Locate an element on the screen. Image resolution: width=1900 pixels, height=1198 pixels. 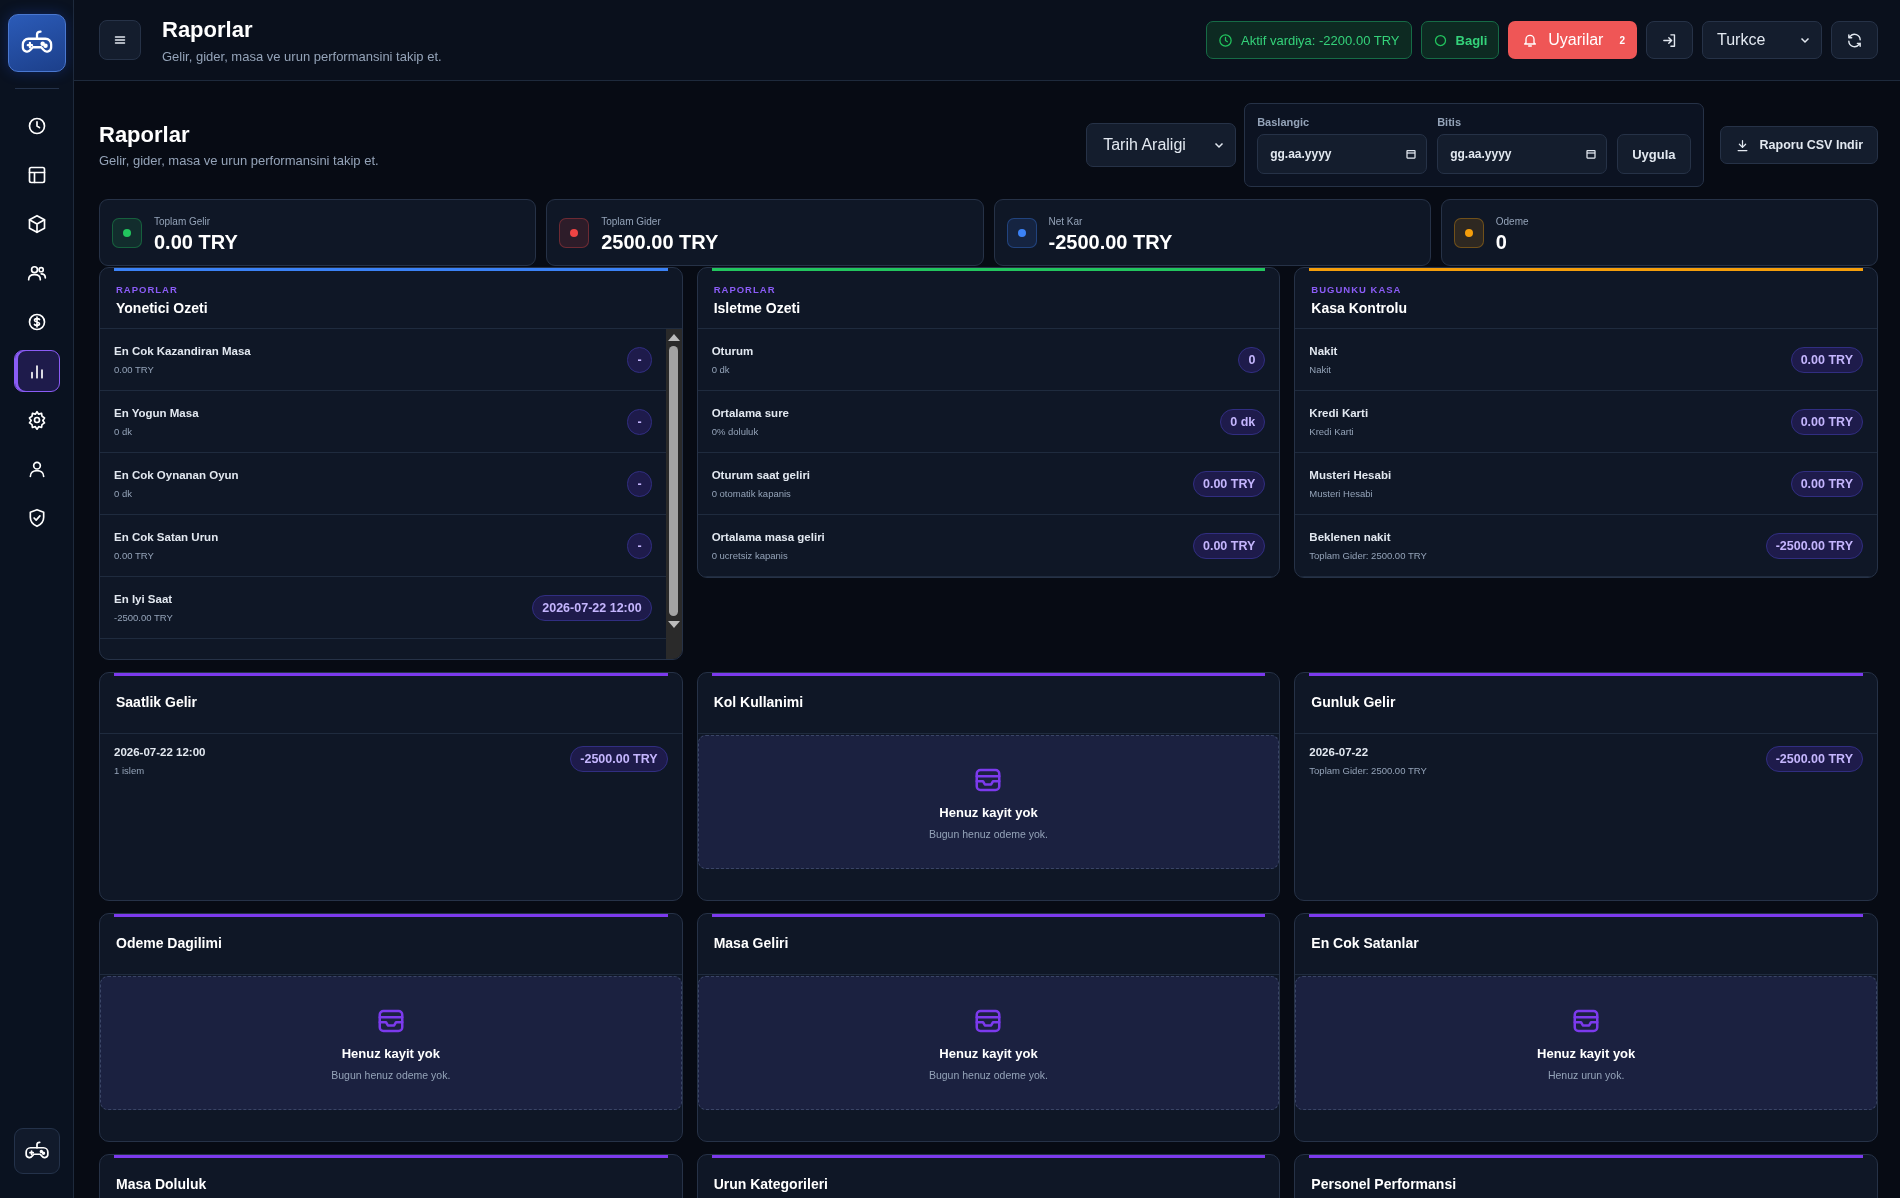
field-label: Bitis is located at coordinates (1449, 122).